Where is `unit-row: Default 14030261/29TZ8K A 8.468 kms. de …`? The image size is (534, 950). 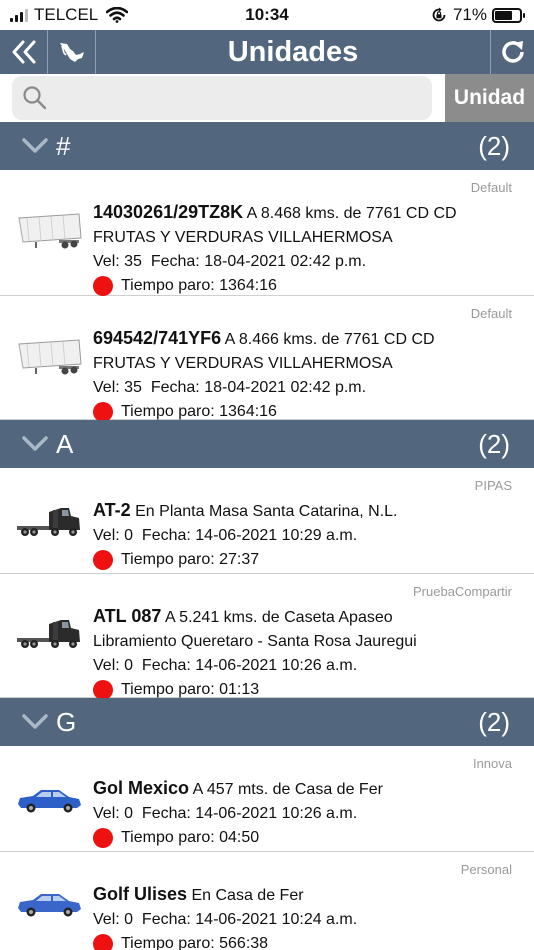 unit-row: Default 14030261/29TZ8K A 8.468 kms. de … is located at coordinates (267, 233).